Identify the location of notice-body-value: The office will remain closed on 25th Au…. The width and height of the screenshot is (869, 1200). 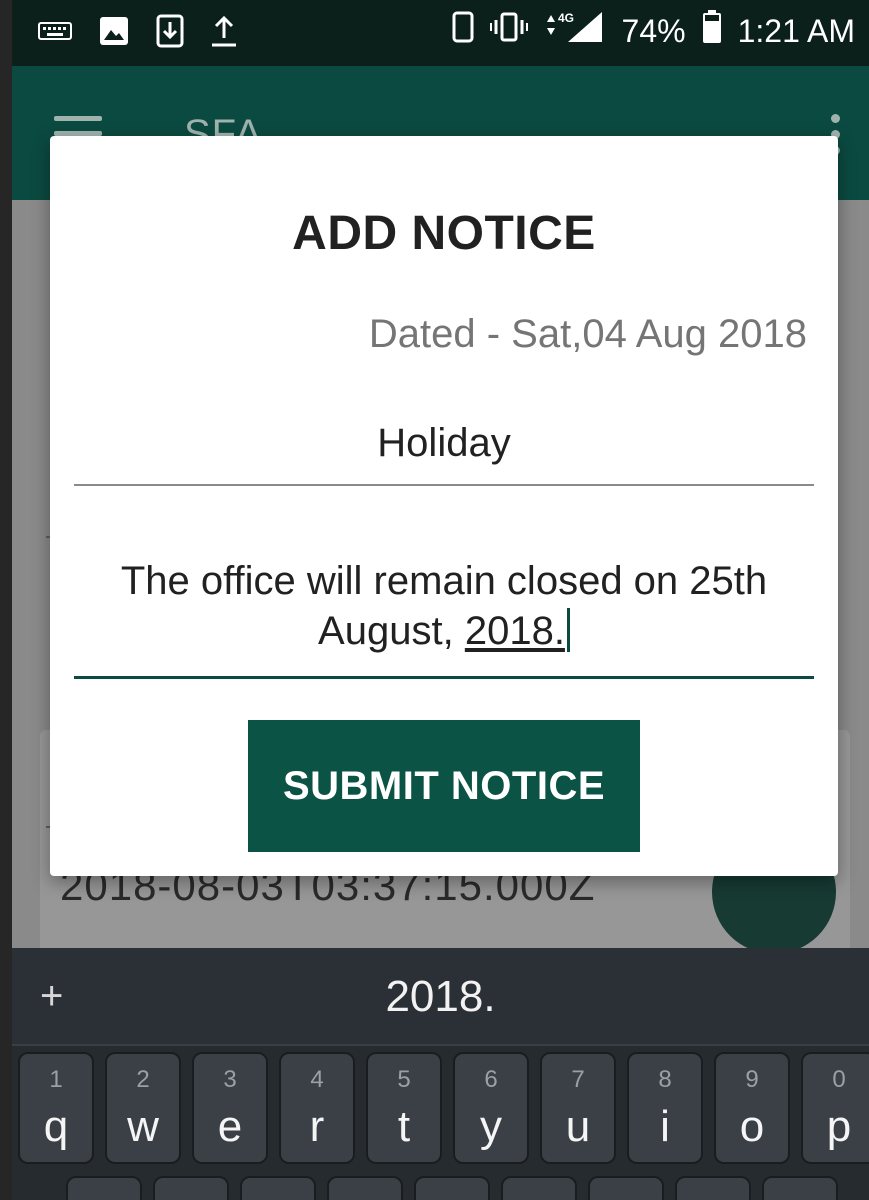
(444, 606).